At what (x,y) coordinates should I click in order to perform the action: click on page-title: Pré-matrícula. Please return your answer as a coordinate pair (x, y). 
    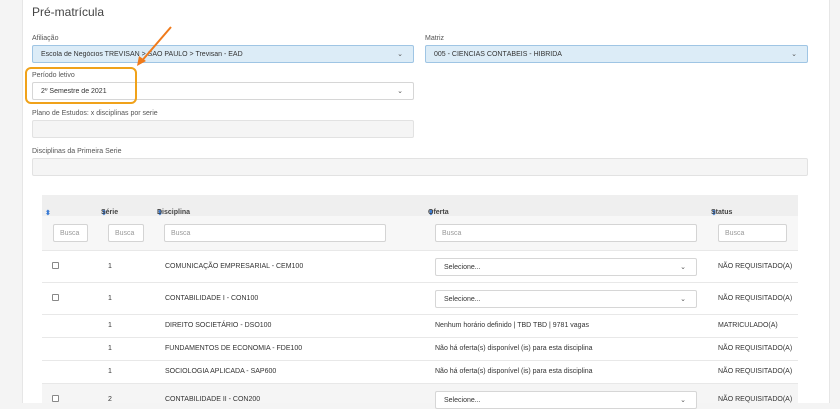
    Looking at the image, I should click on (68, 12).